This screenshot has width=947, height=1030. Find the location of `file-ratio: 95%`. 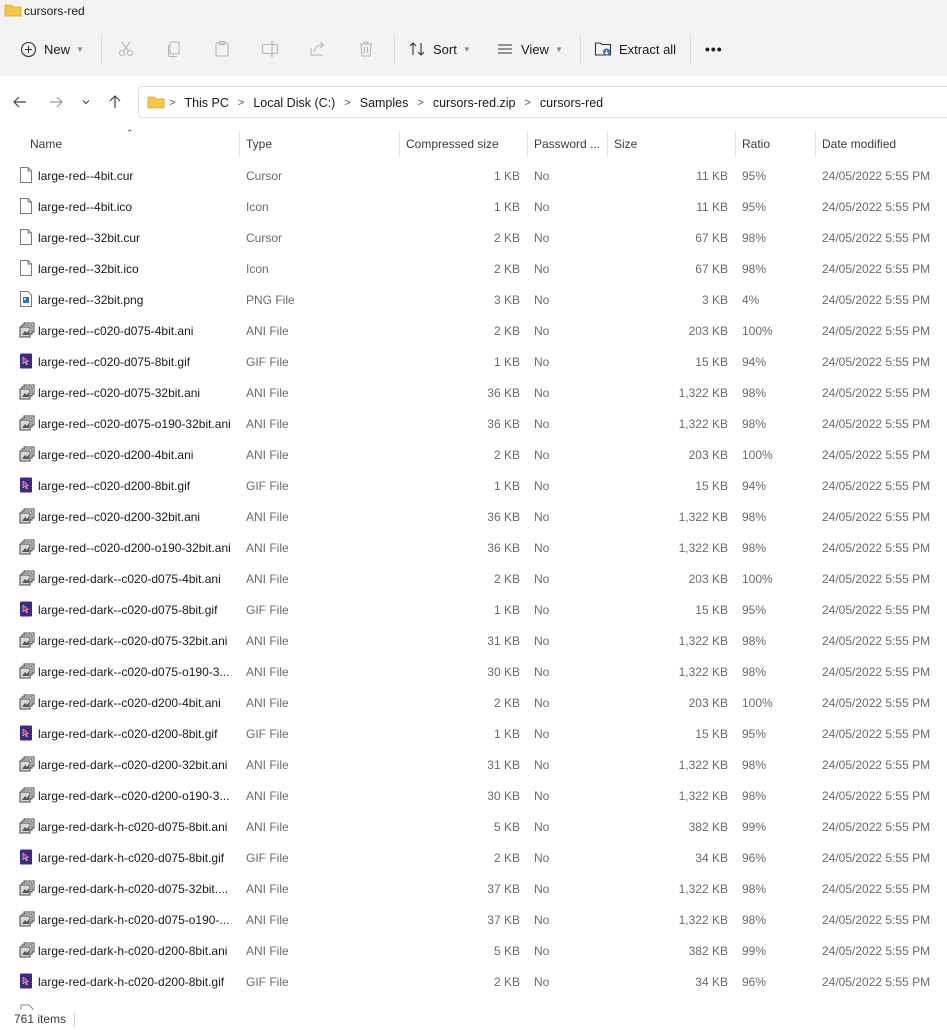

file-ratio: 95% is located at coordinates (754, 176).